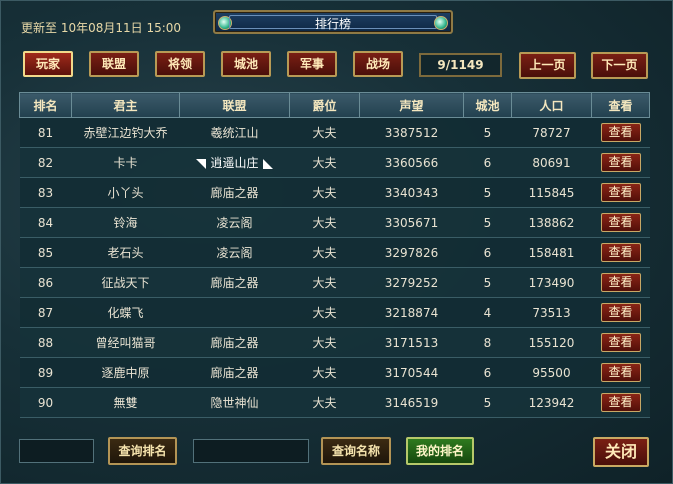 The image size is (673, 484). What do you see at coordinates (411, 192) in the screenshot?
I see `prestige-cell: 3340343` at bounding box center [411, 192].